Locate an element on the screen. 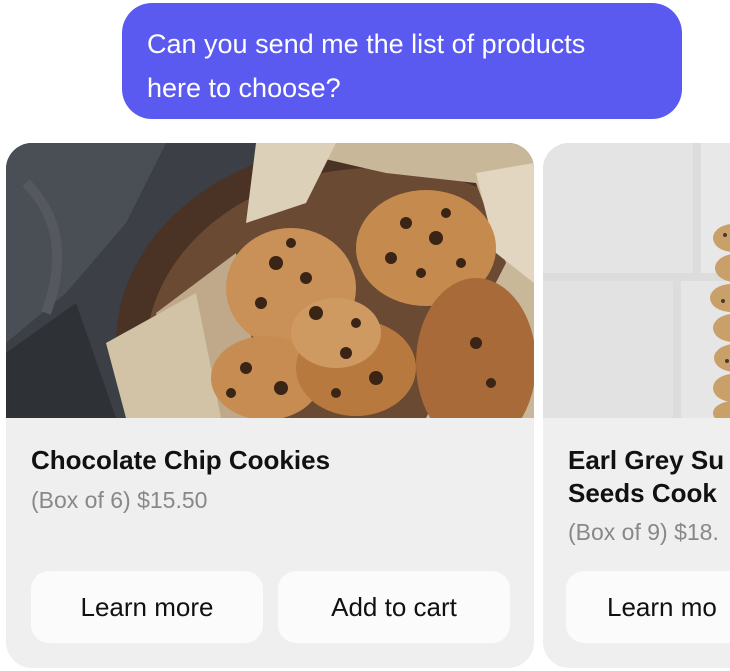  message-line-2: here to choose? is located at coordinates (244, 88).